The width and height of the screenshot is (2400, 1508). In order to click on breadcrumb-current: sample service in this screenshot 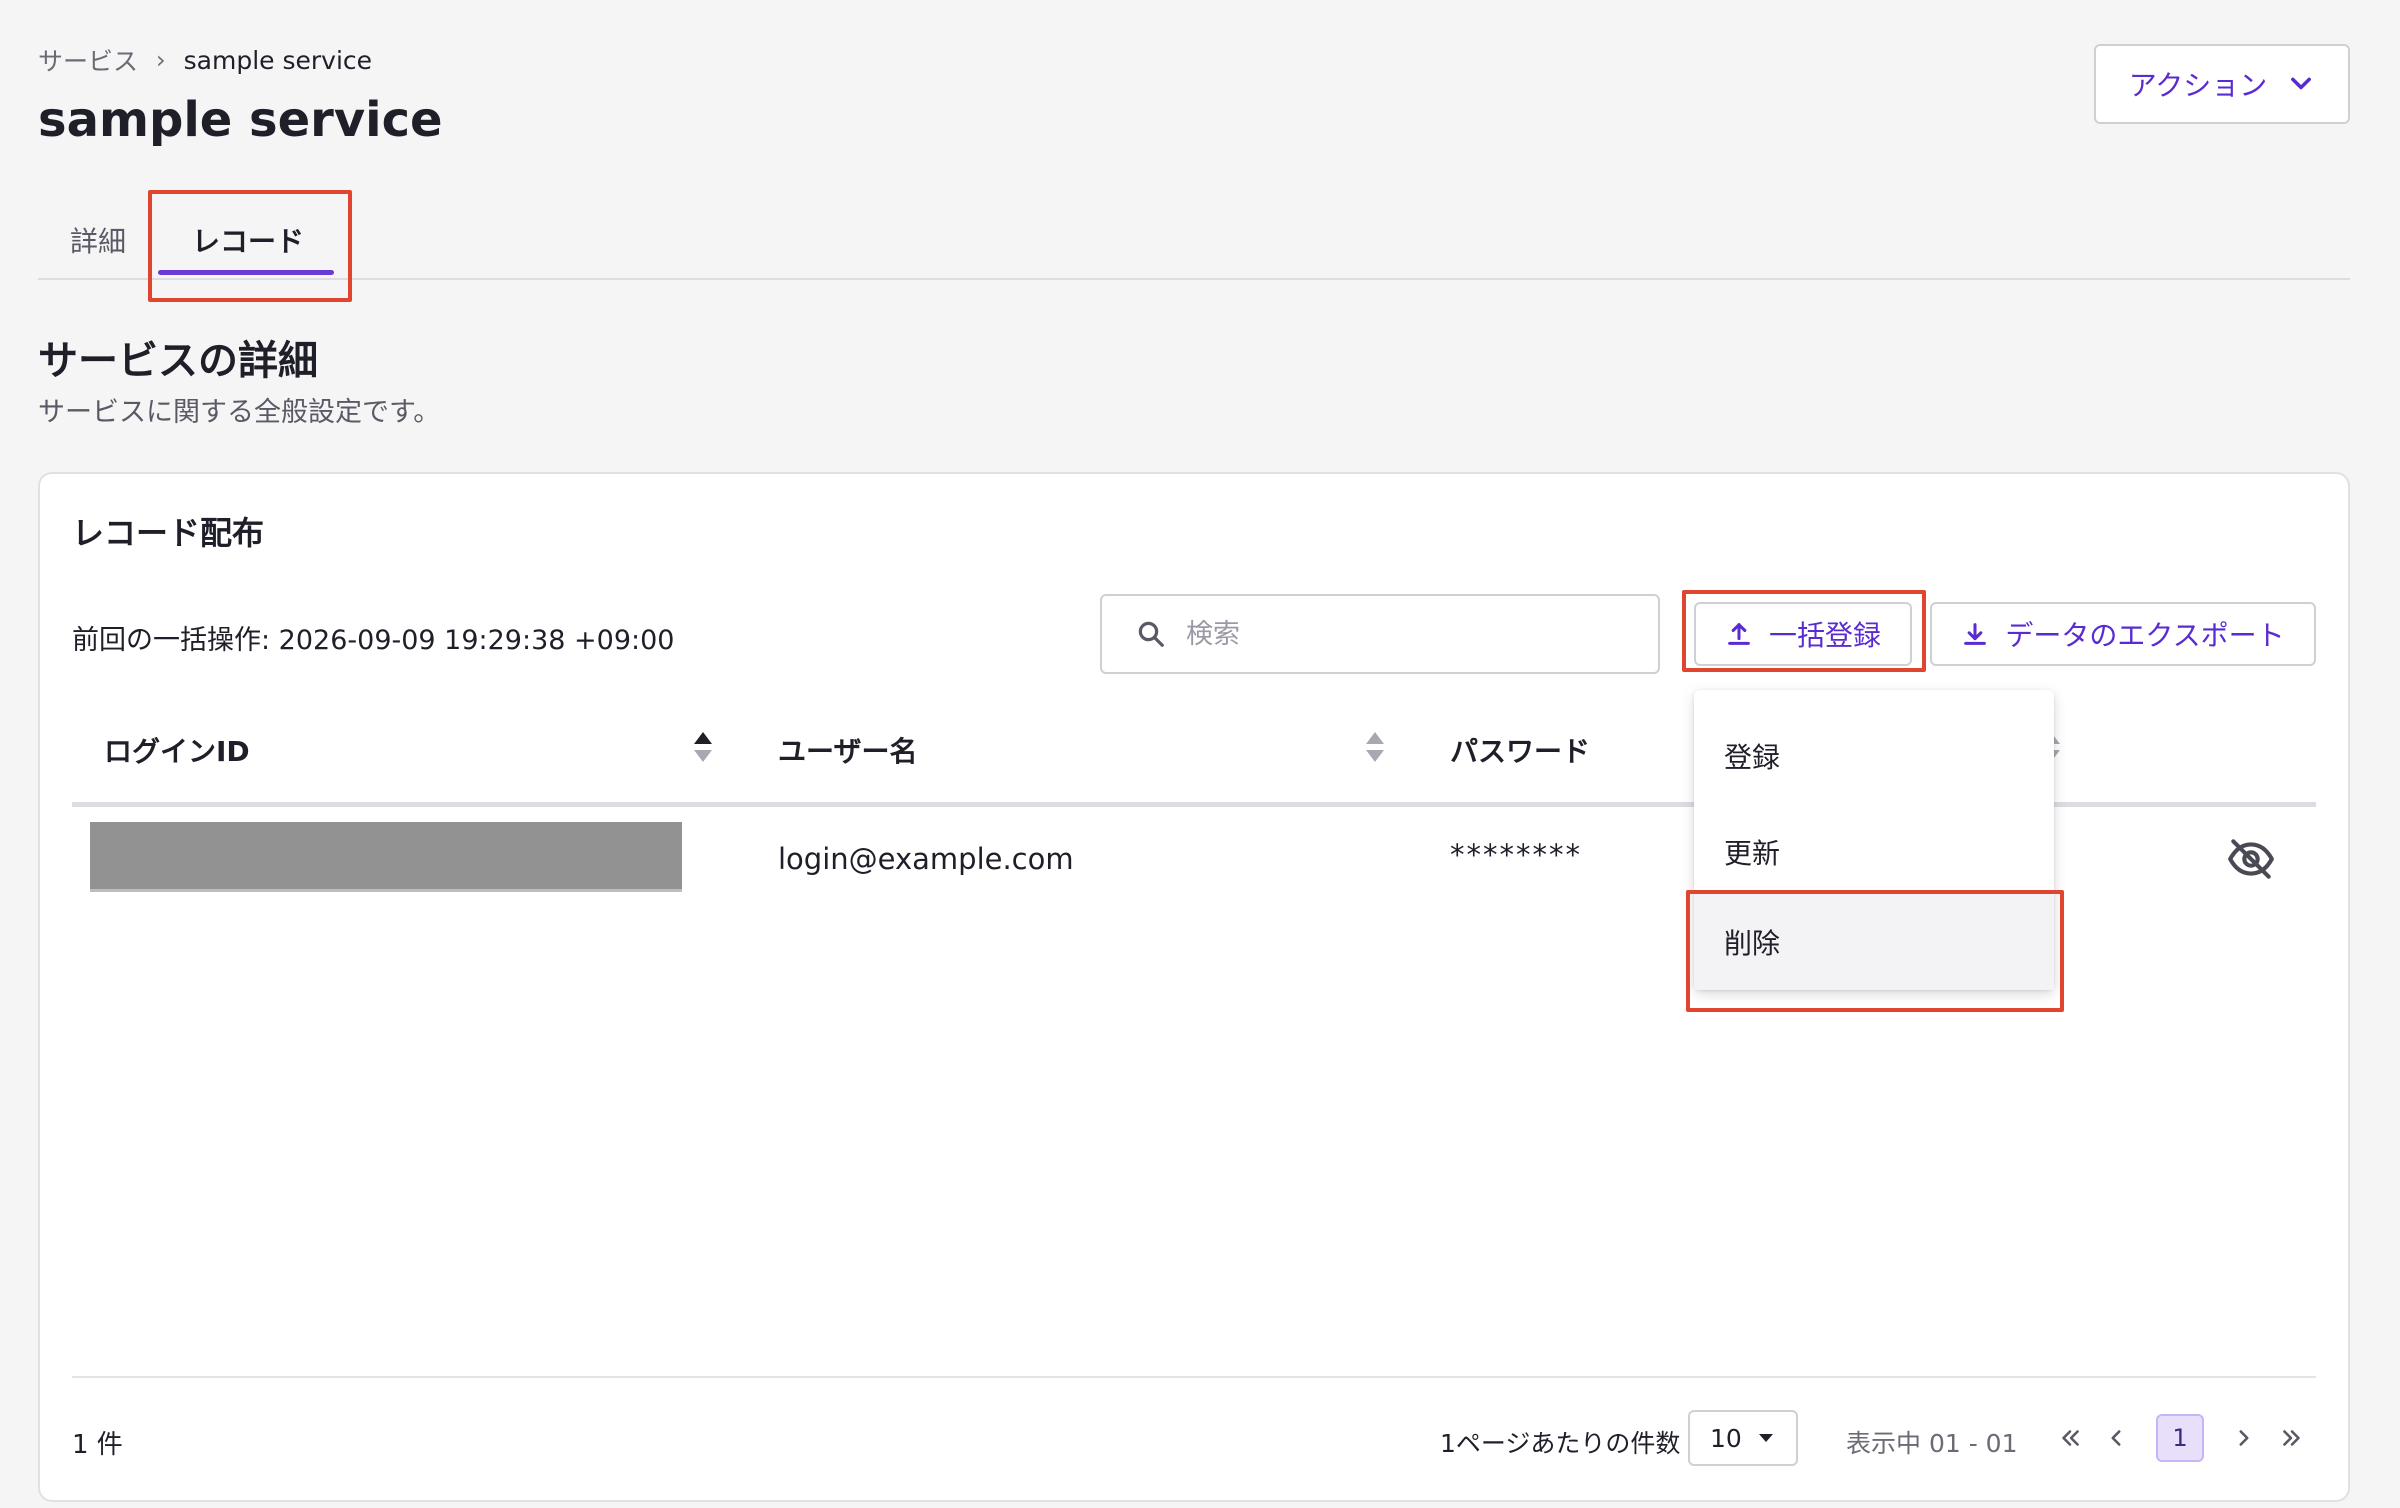, I will do `click(278, 60)`.